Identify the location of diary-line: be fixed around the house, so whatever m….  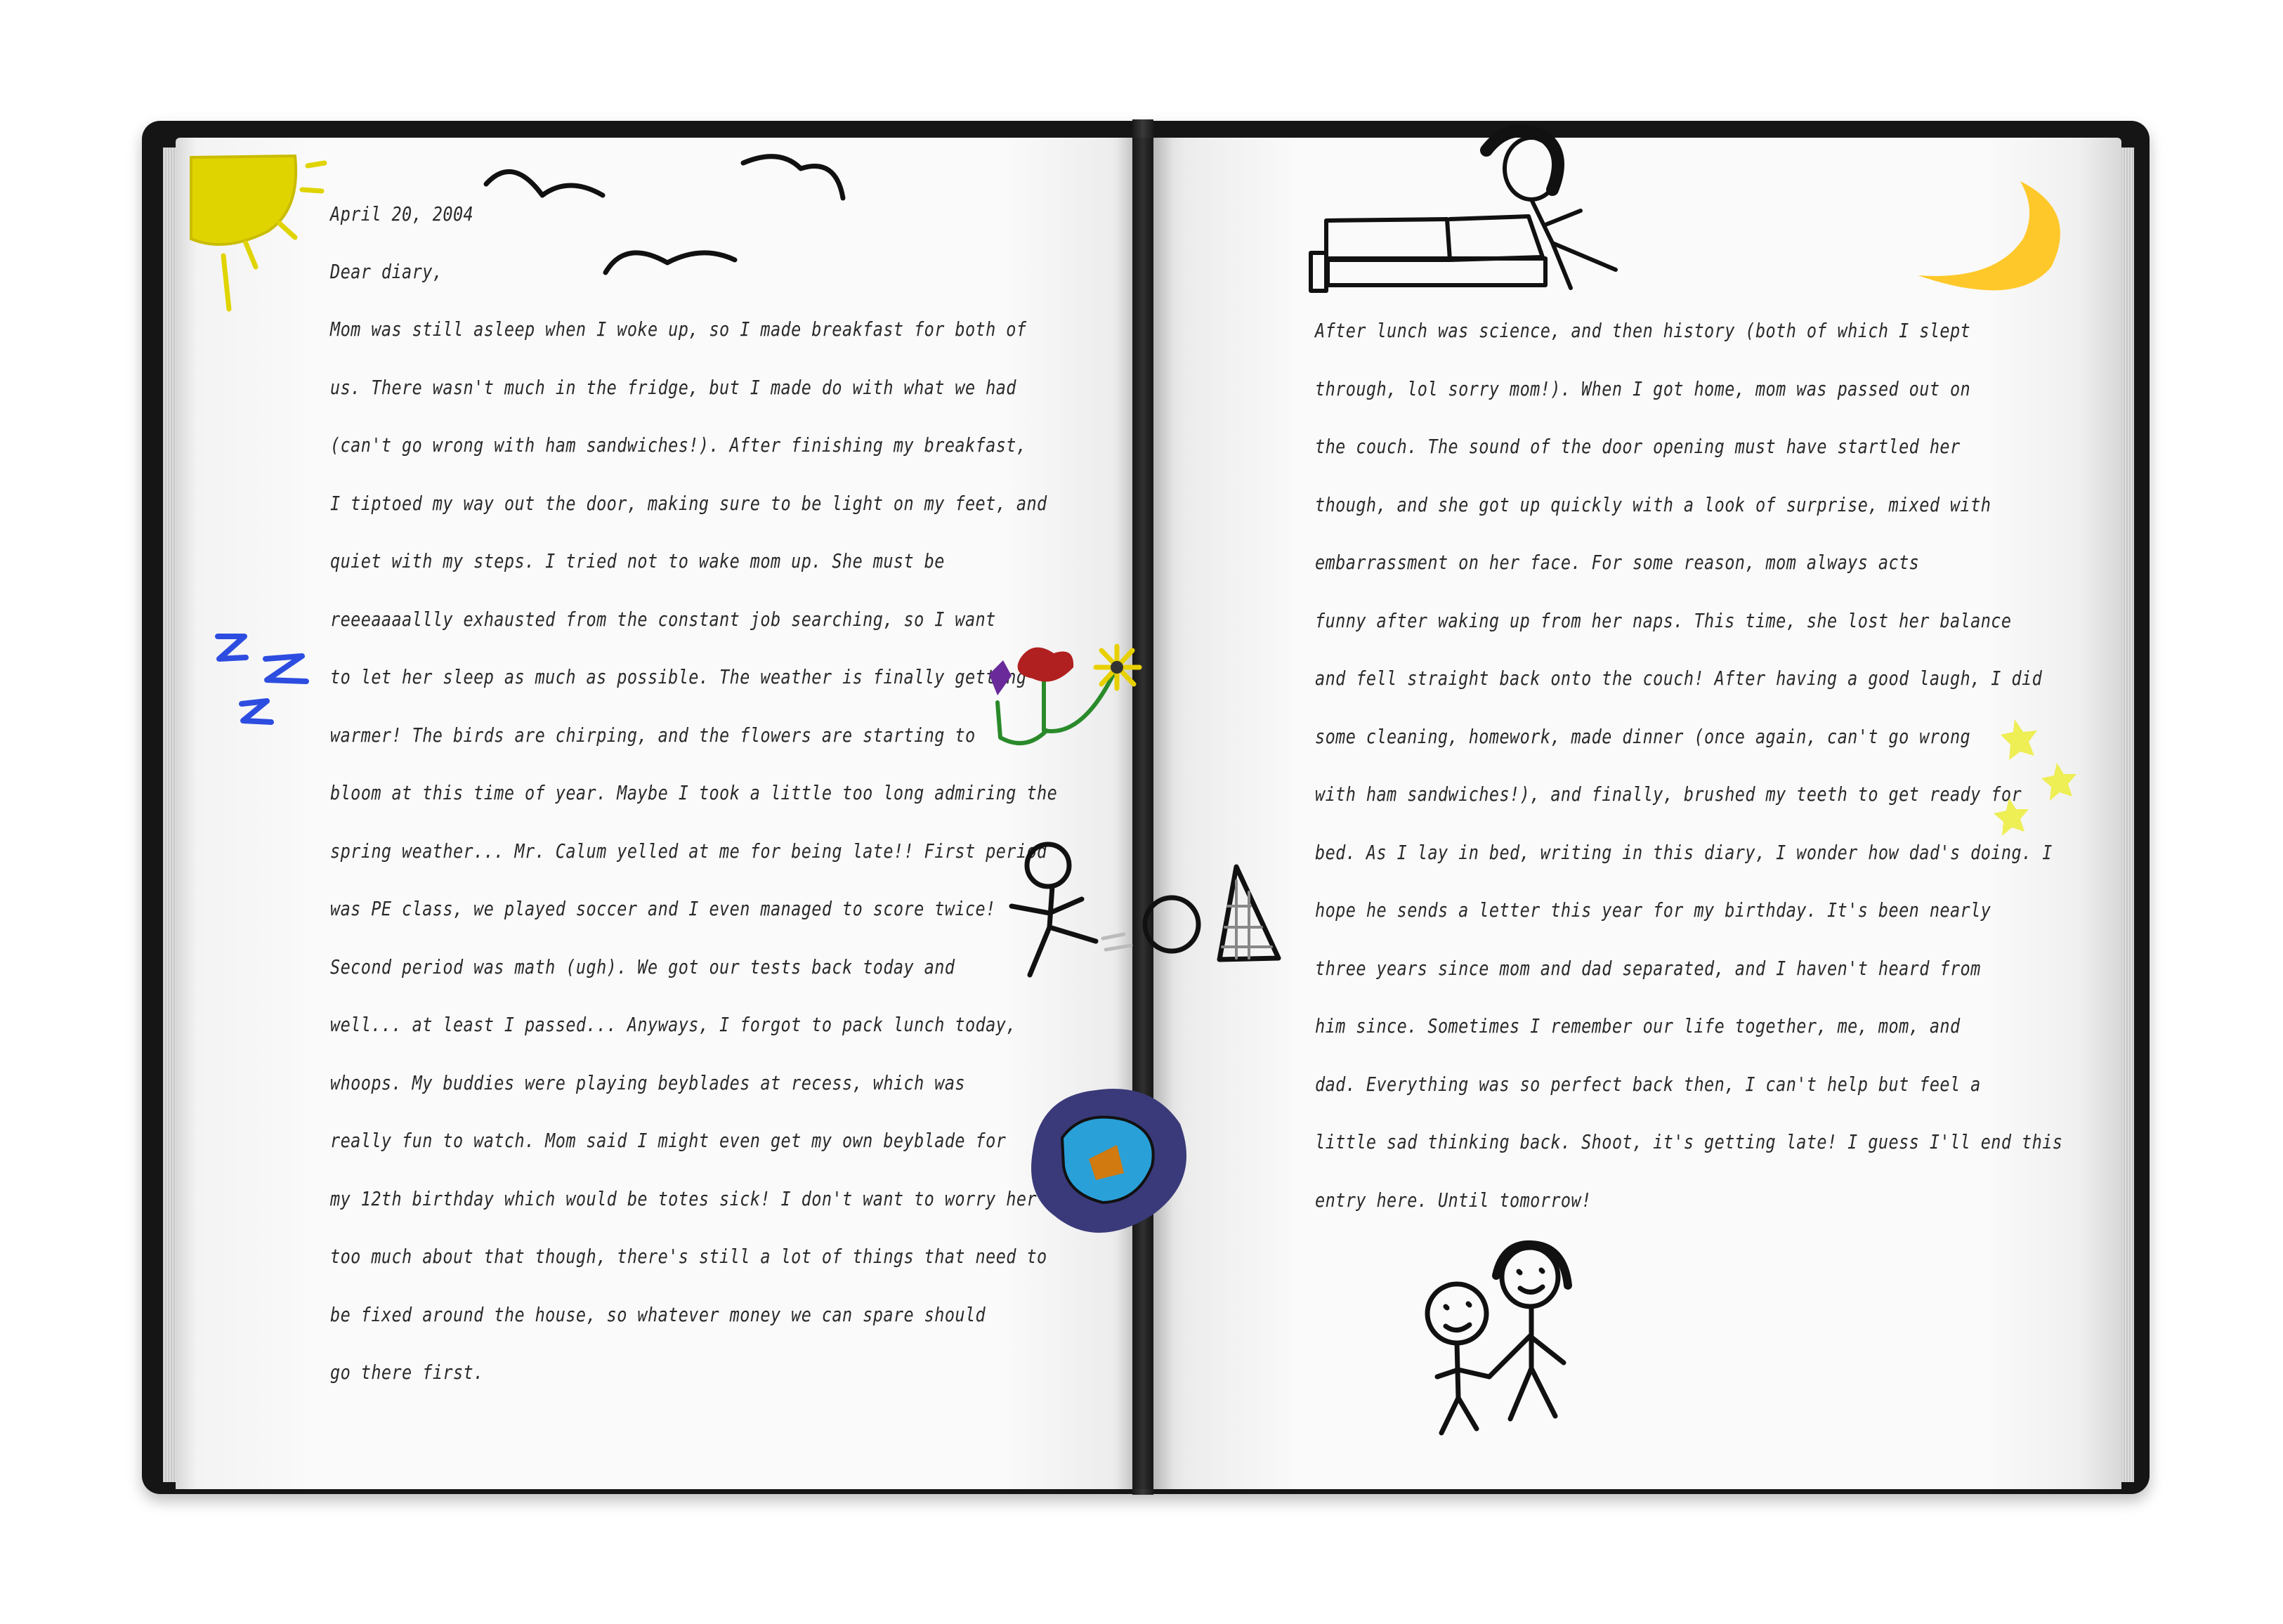
(658, 1314).